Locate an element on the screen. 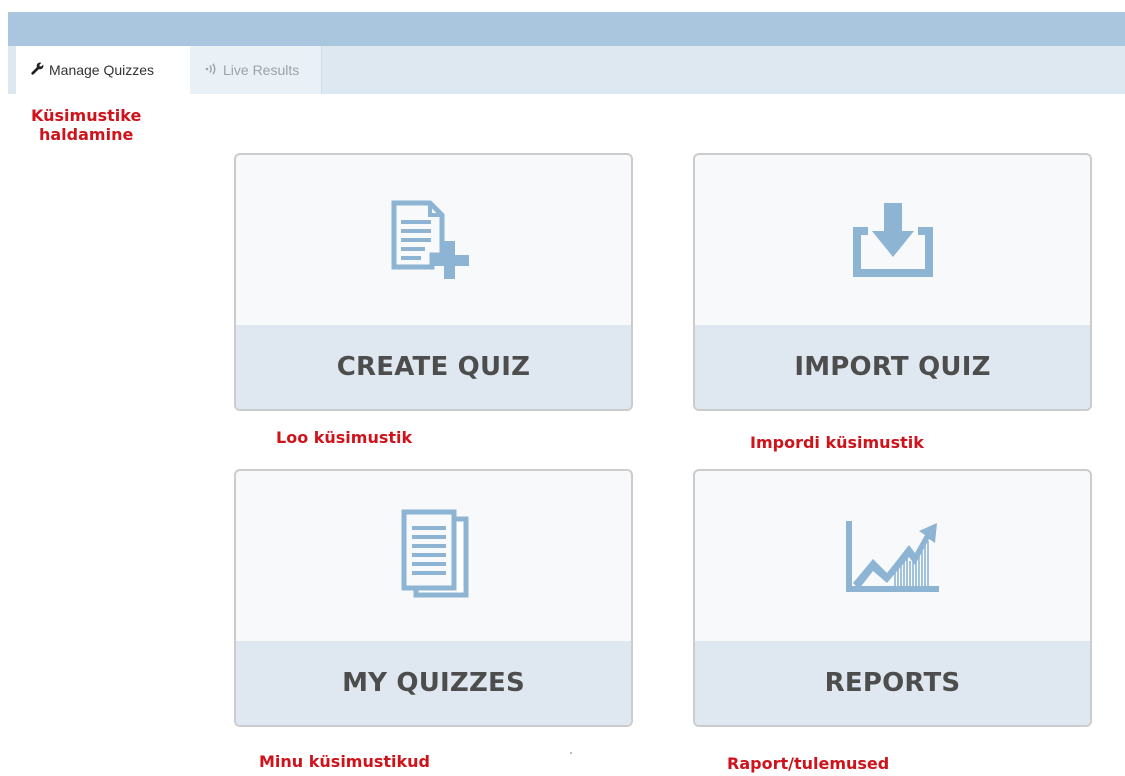  annotation-reports: Raport/tulemused is located at coordinates (808, 763).